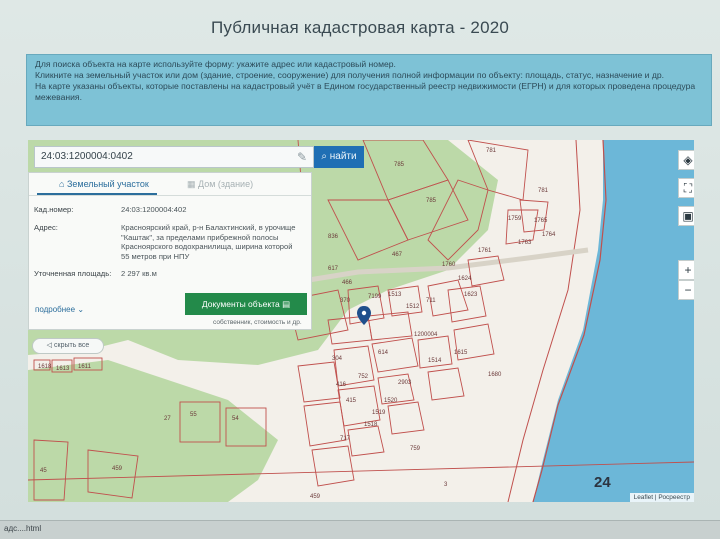 This screenshot has width=720, height=539. What do you see at coordinates (55, 309) in the screenshot?
I see `more-label: подробнее` at bounding box center [55, 309].